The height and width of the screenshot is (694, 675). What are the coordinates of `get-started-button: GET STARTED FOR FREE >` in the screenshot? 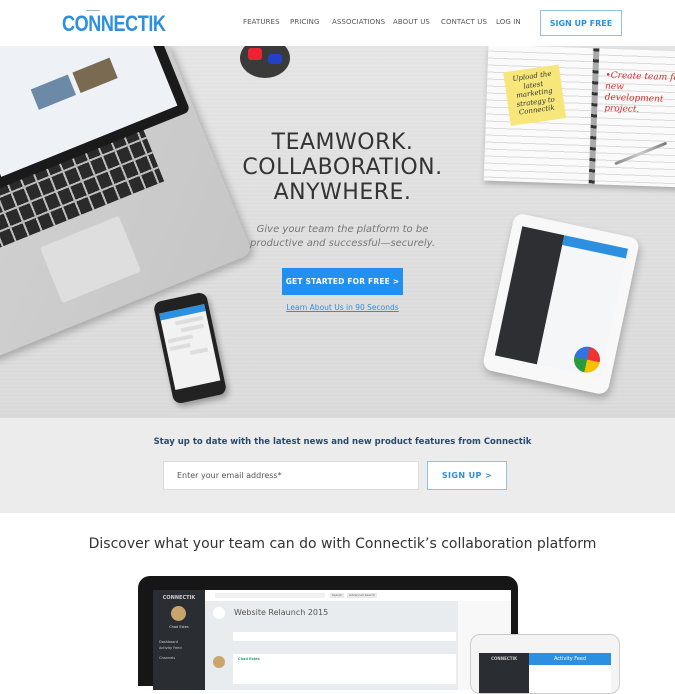 It's located at (342, 281).